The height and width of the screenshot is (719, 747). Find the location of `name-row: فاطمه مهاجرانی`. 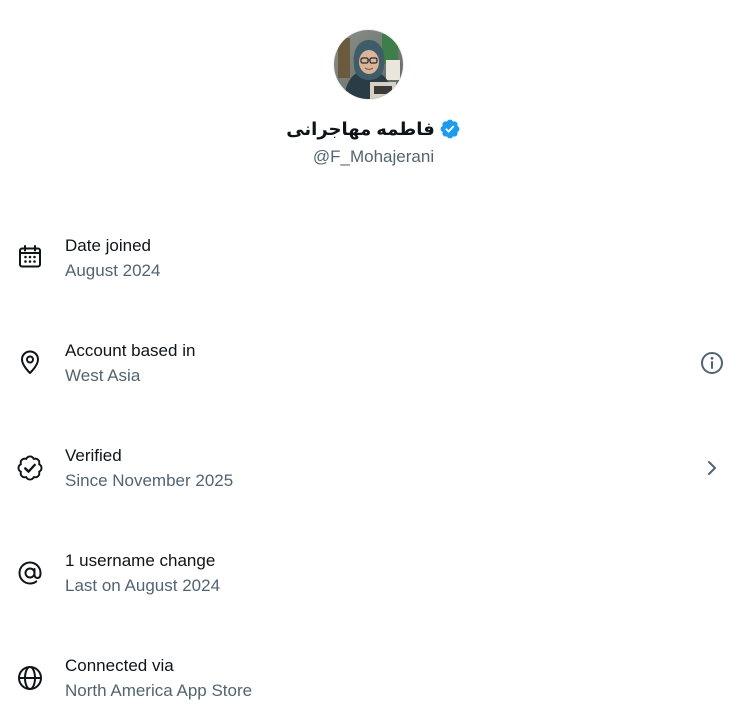

name-row: فاطمه مهاجرانی is located at coordinates (373, 129).